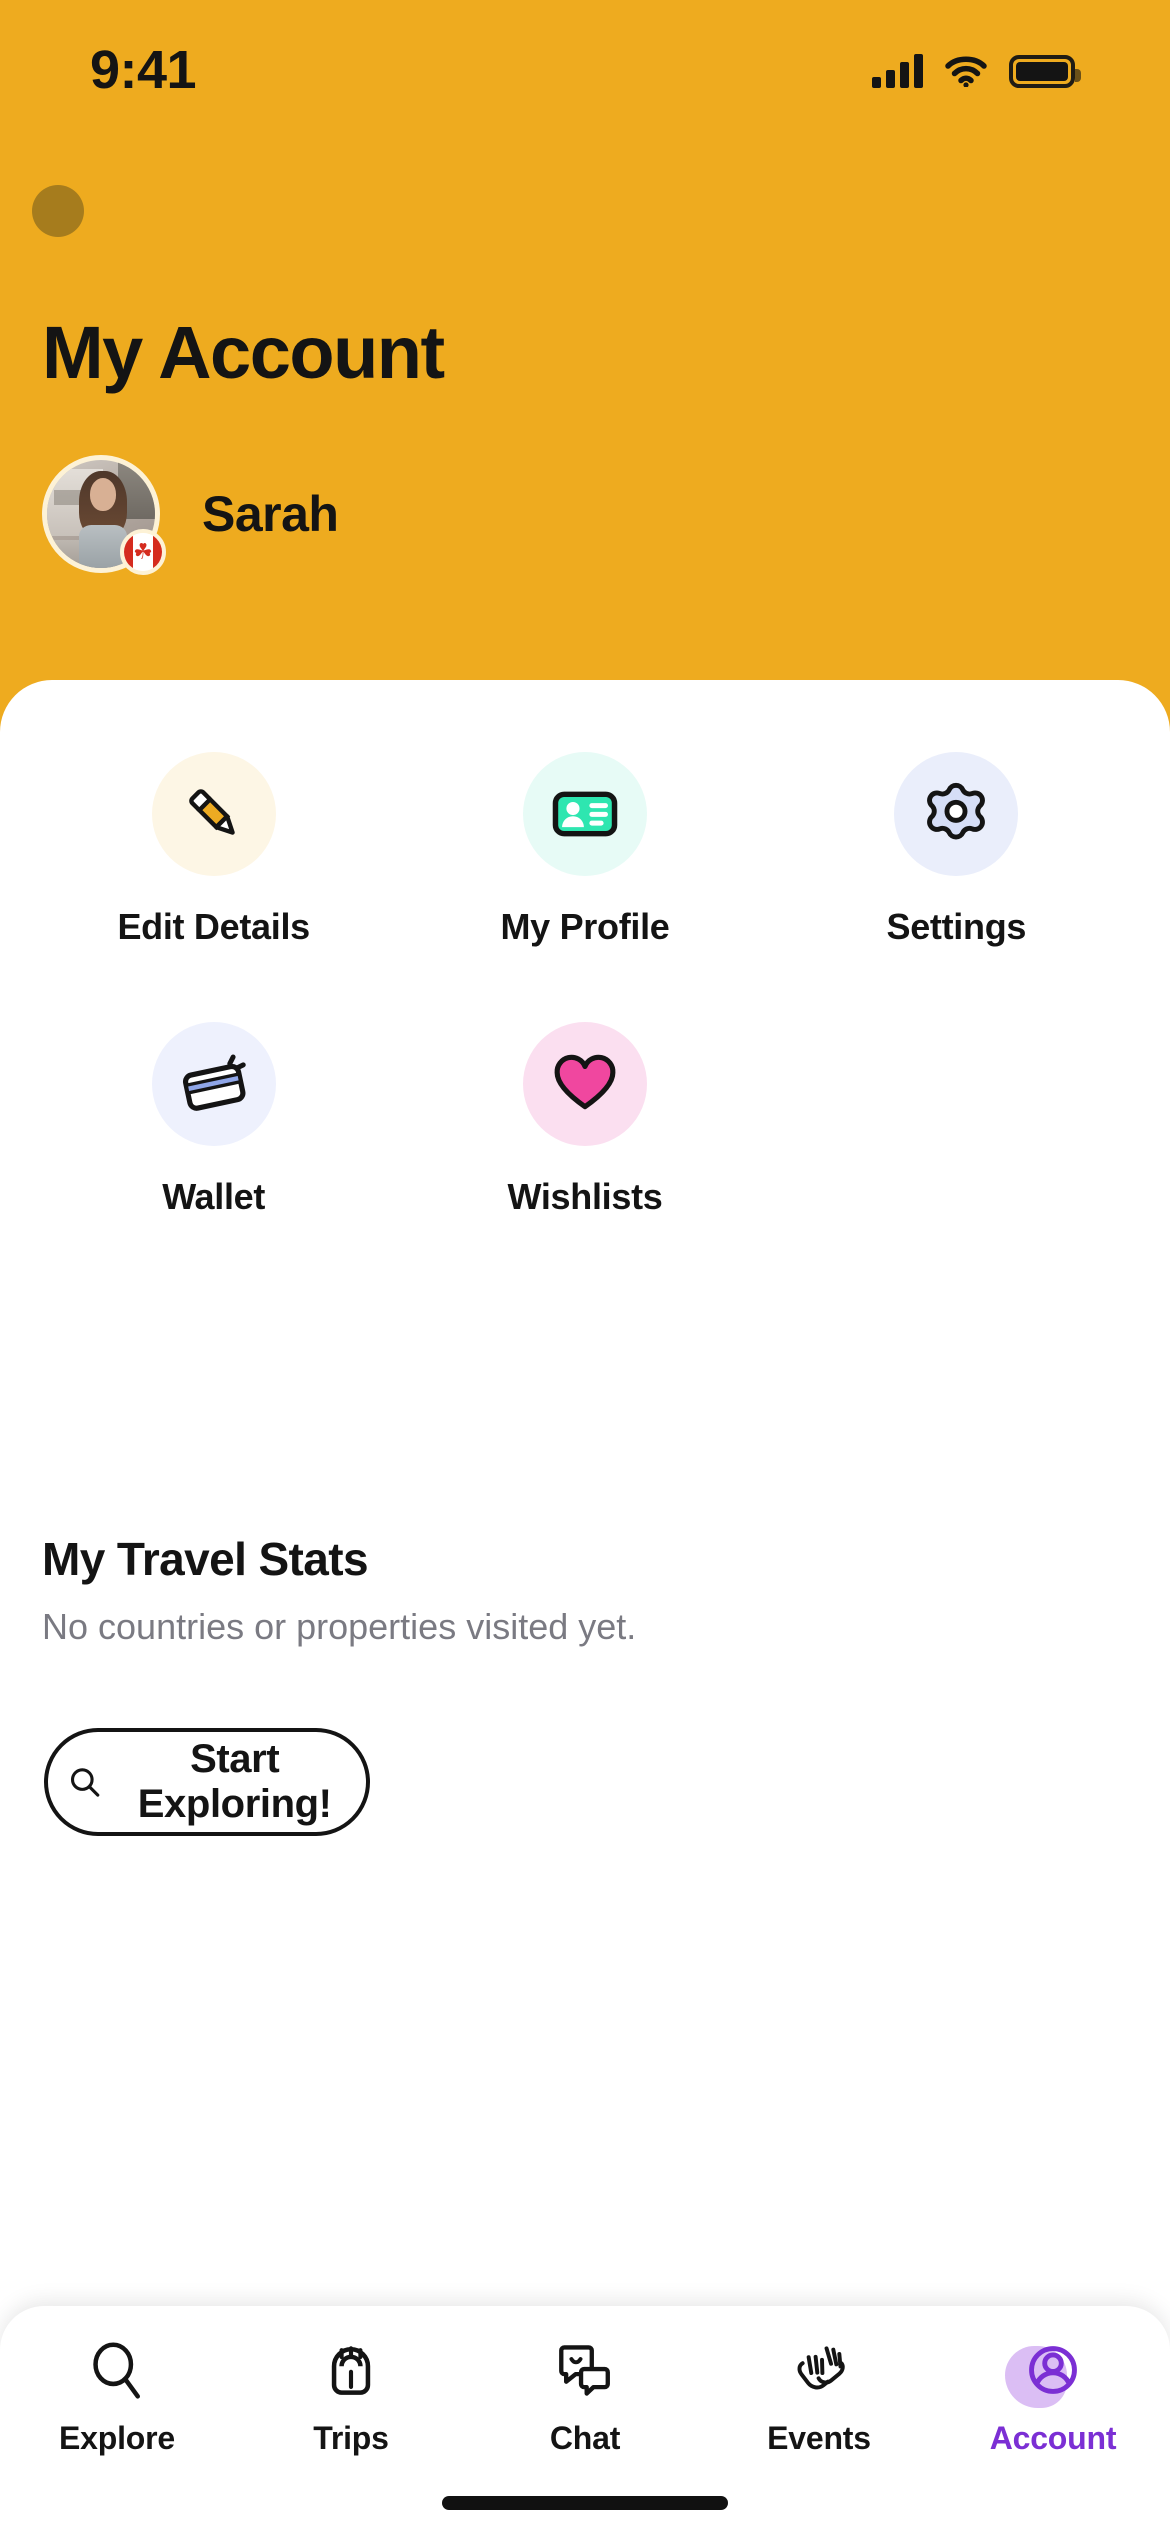 The height and width of the screenshot is (2532, 1170). I want to click on gear-icon, so click(956, 814).